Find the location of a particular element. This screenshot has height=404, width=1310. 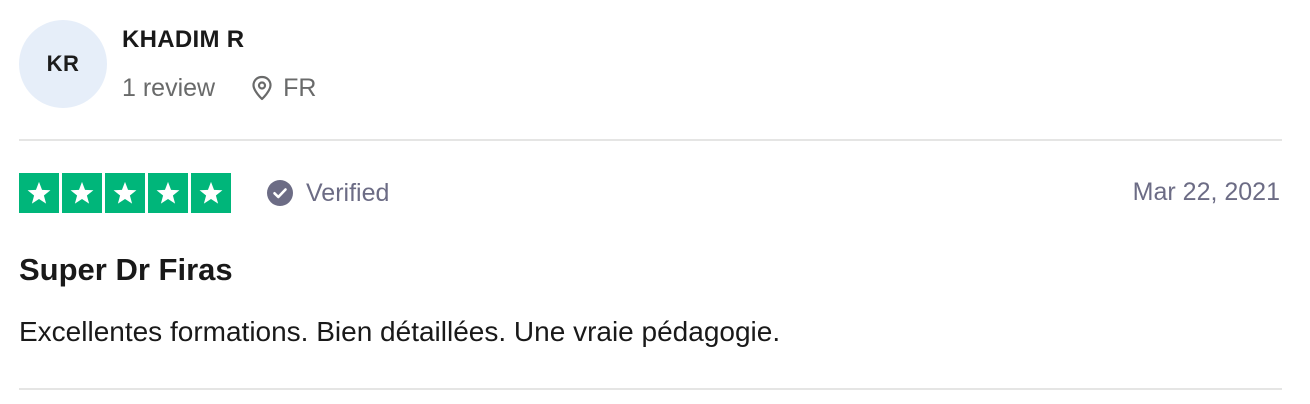

star-rating is located at coordinates (125, 193).